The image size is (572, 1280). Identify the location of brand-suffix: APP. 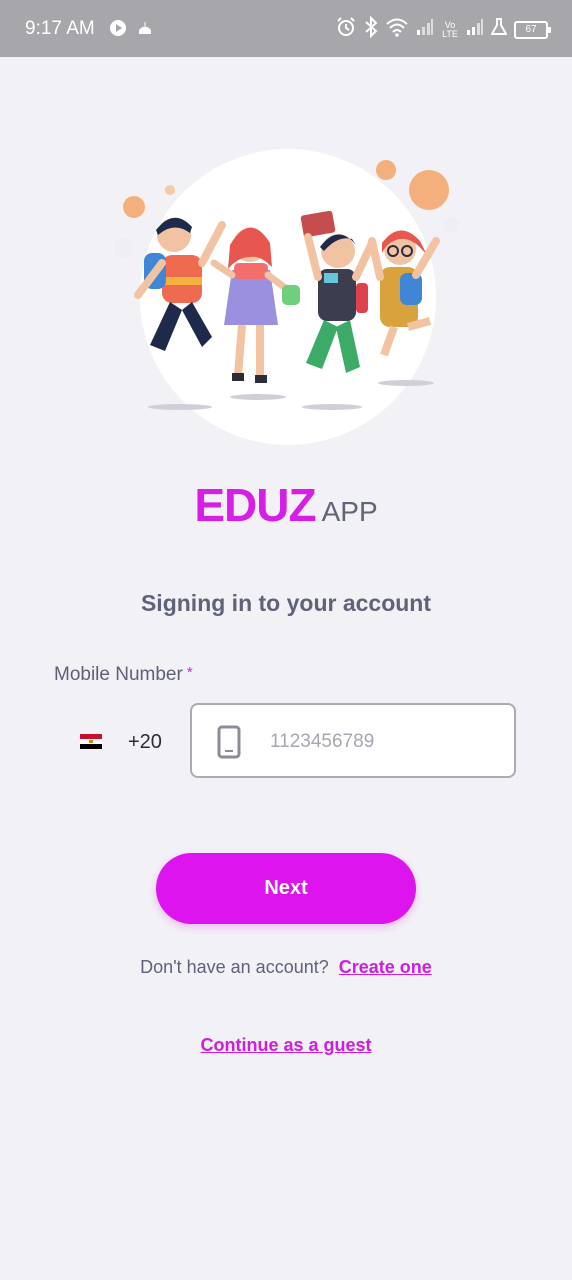
(349, 511).